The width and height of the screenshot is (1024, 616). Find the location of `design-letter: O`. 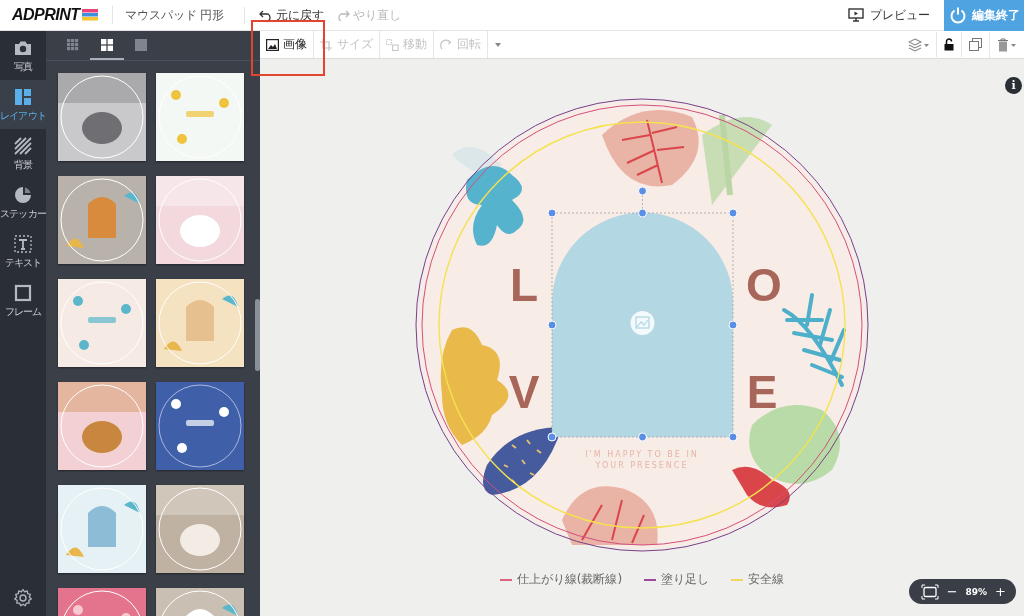

design-letter: O is located at coordinates (764, 285).